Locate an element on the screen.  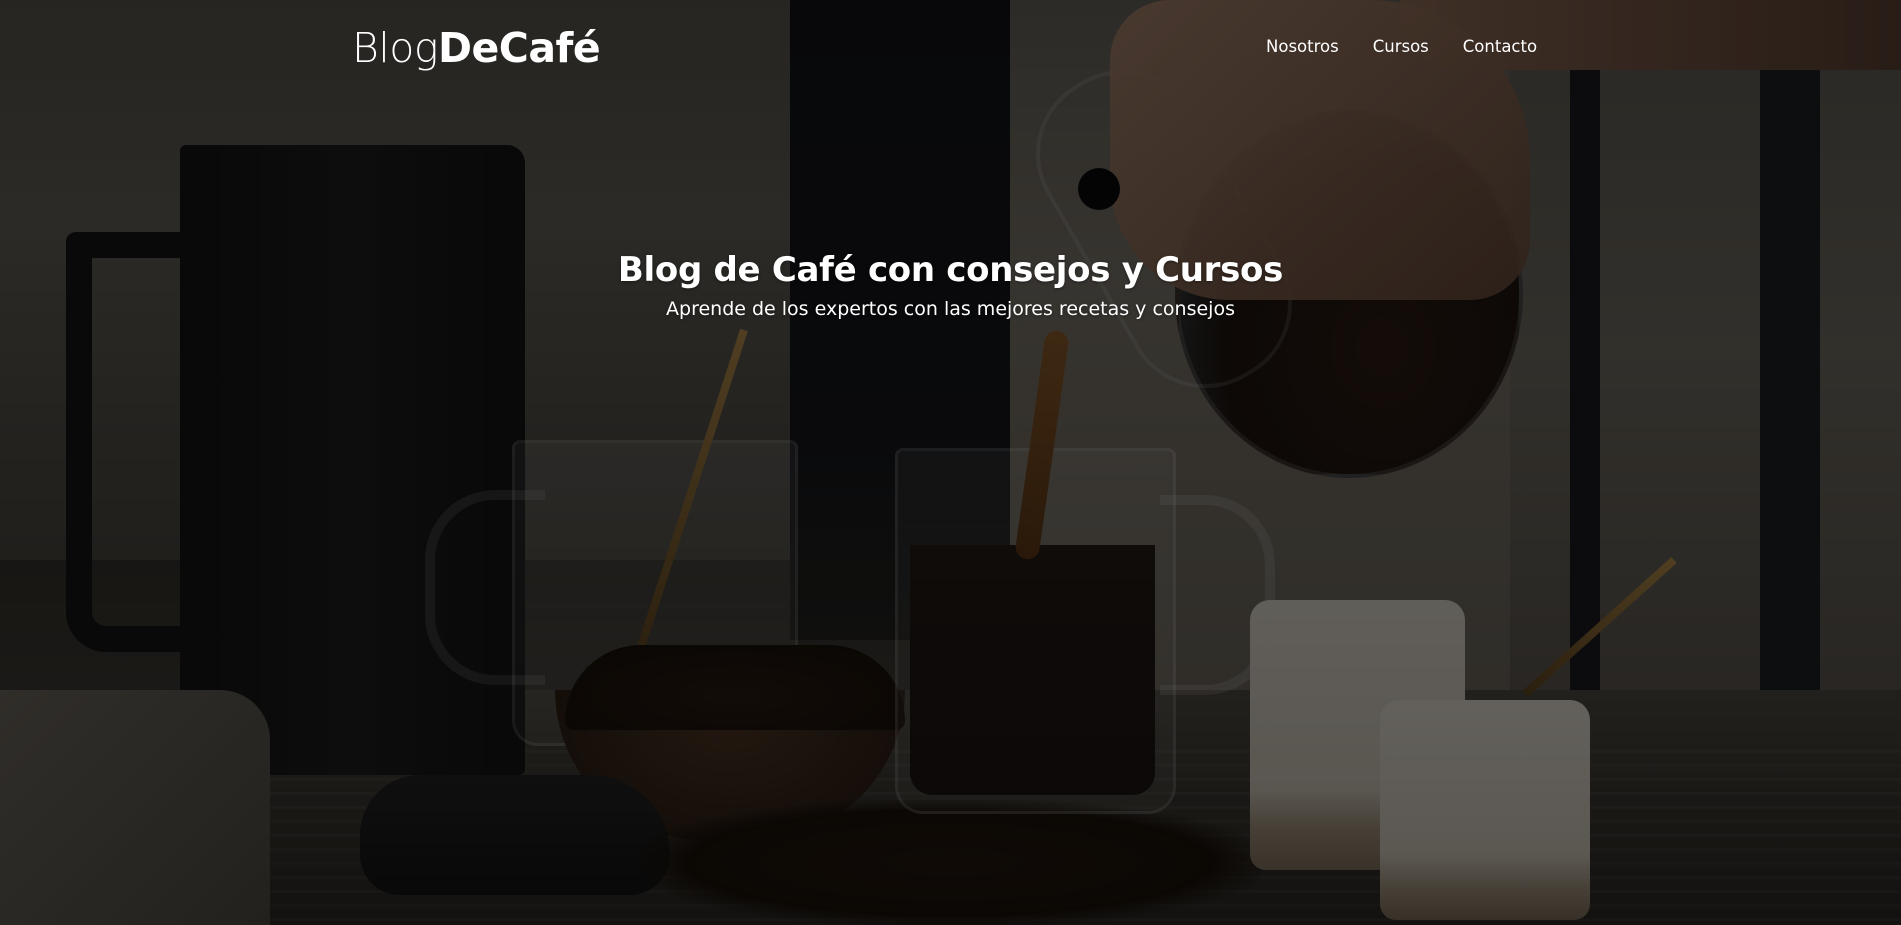
logo-text-light: Blog is located at coordinates (395, 48).